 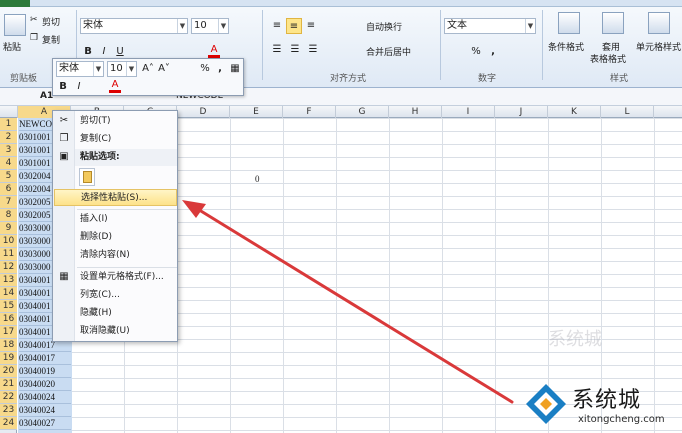 What do you see at coordinates (608, 58) in the screenshot?
I see `table-format-button-line2: 表格格式` at bounding box center [608, 58].